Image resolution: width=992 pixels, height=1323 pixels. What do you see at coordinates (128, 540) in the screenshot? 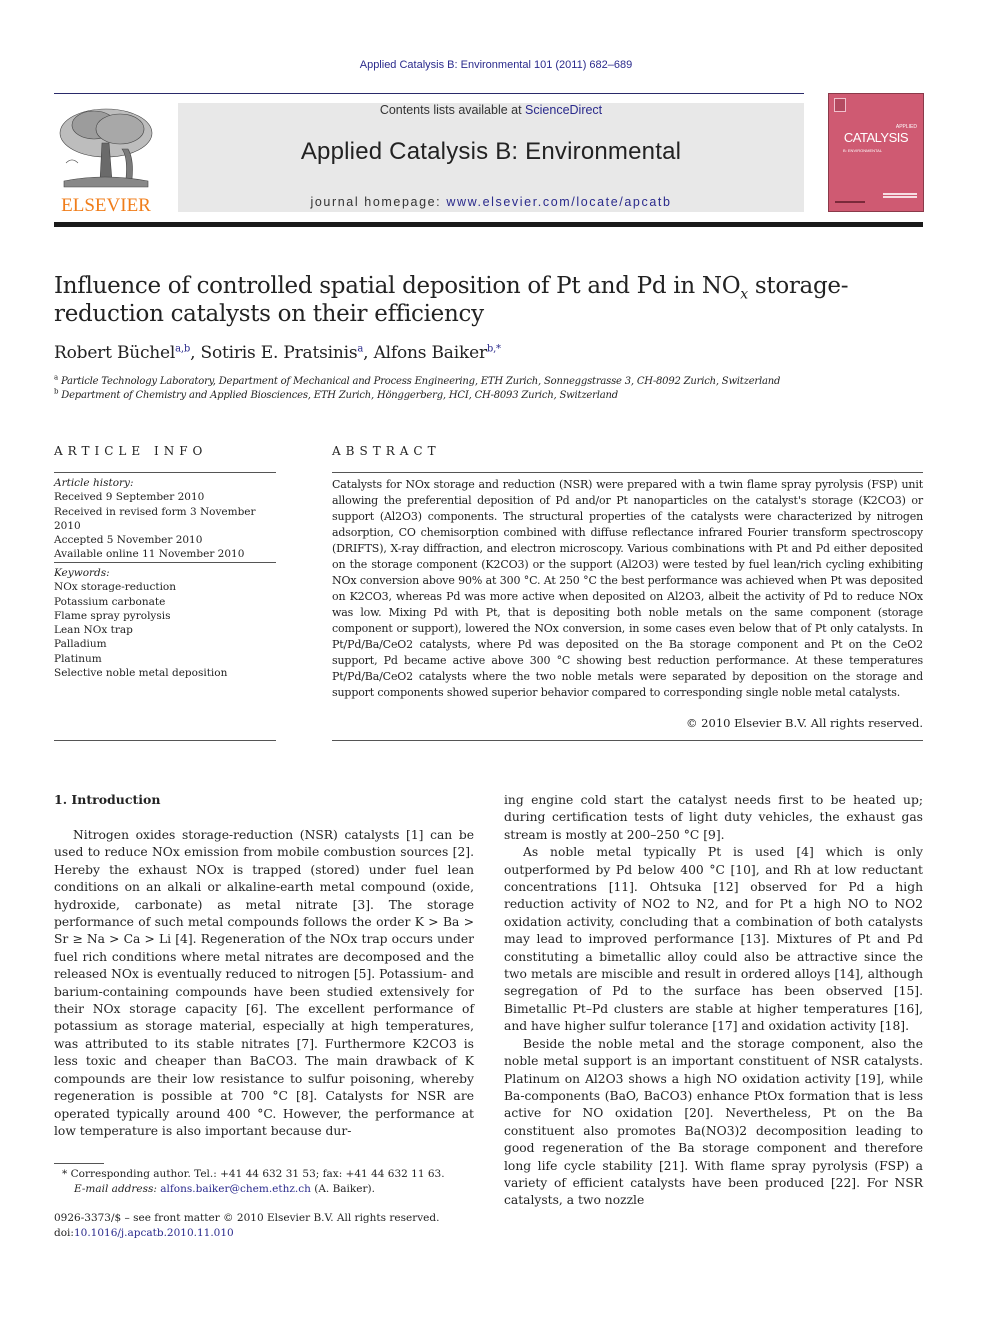
I see `history-item: Accepted 5 November 2010` at bounding box center [128, 540].